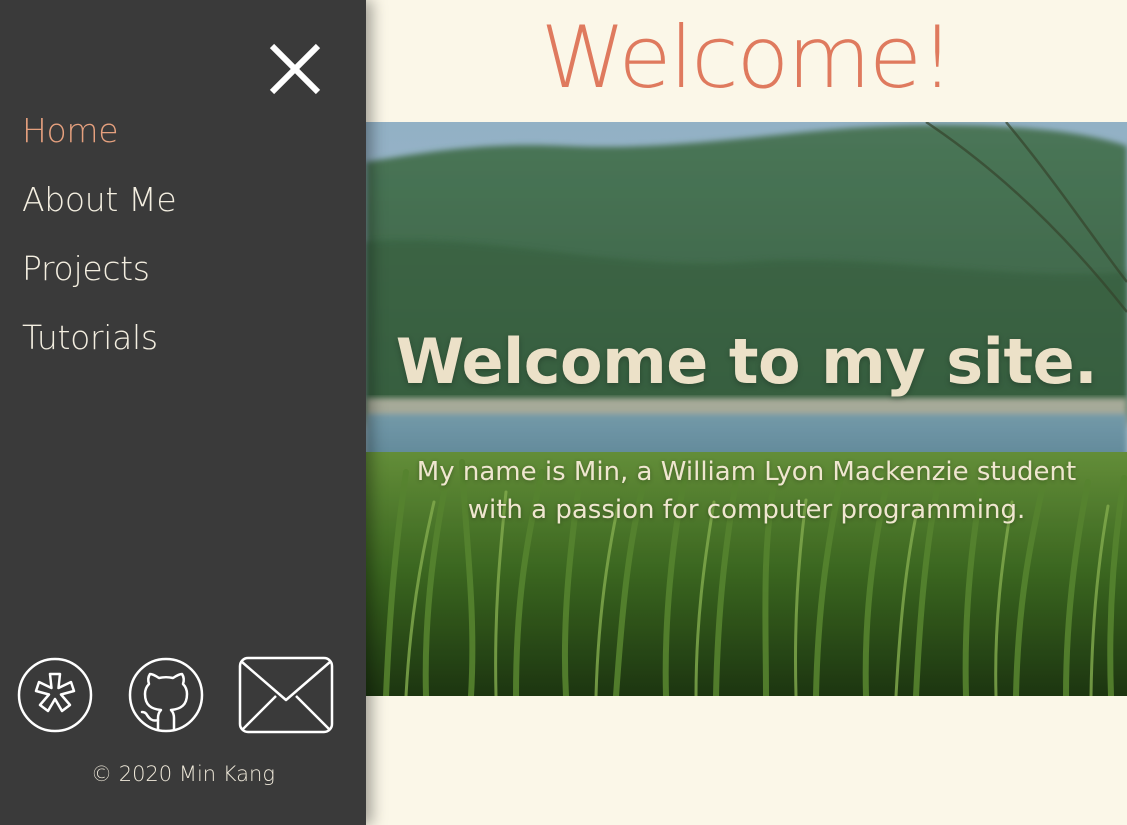 The image size is (1127, 825). Describe the element at coordinates (99, 199) in the screenshot. I see `nav-item-about-me: About Me` at that location.